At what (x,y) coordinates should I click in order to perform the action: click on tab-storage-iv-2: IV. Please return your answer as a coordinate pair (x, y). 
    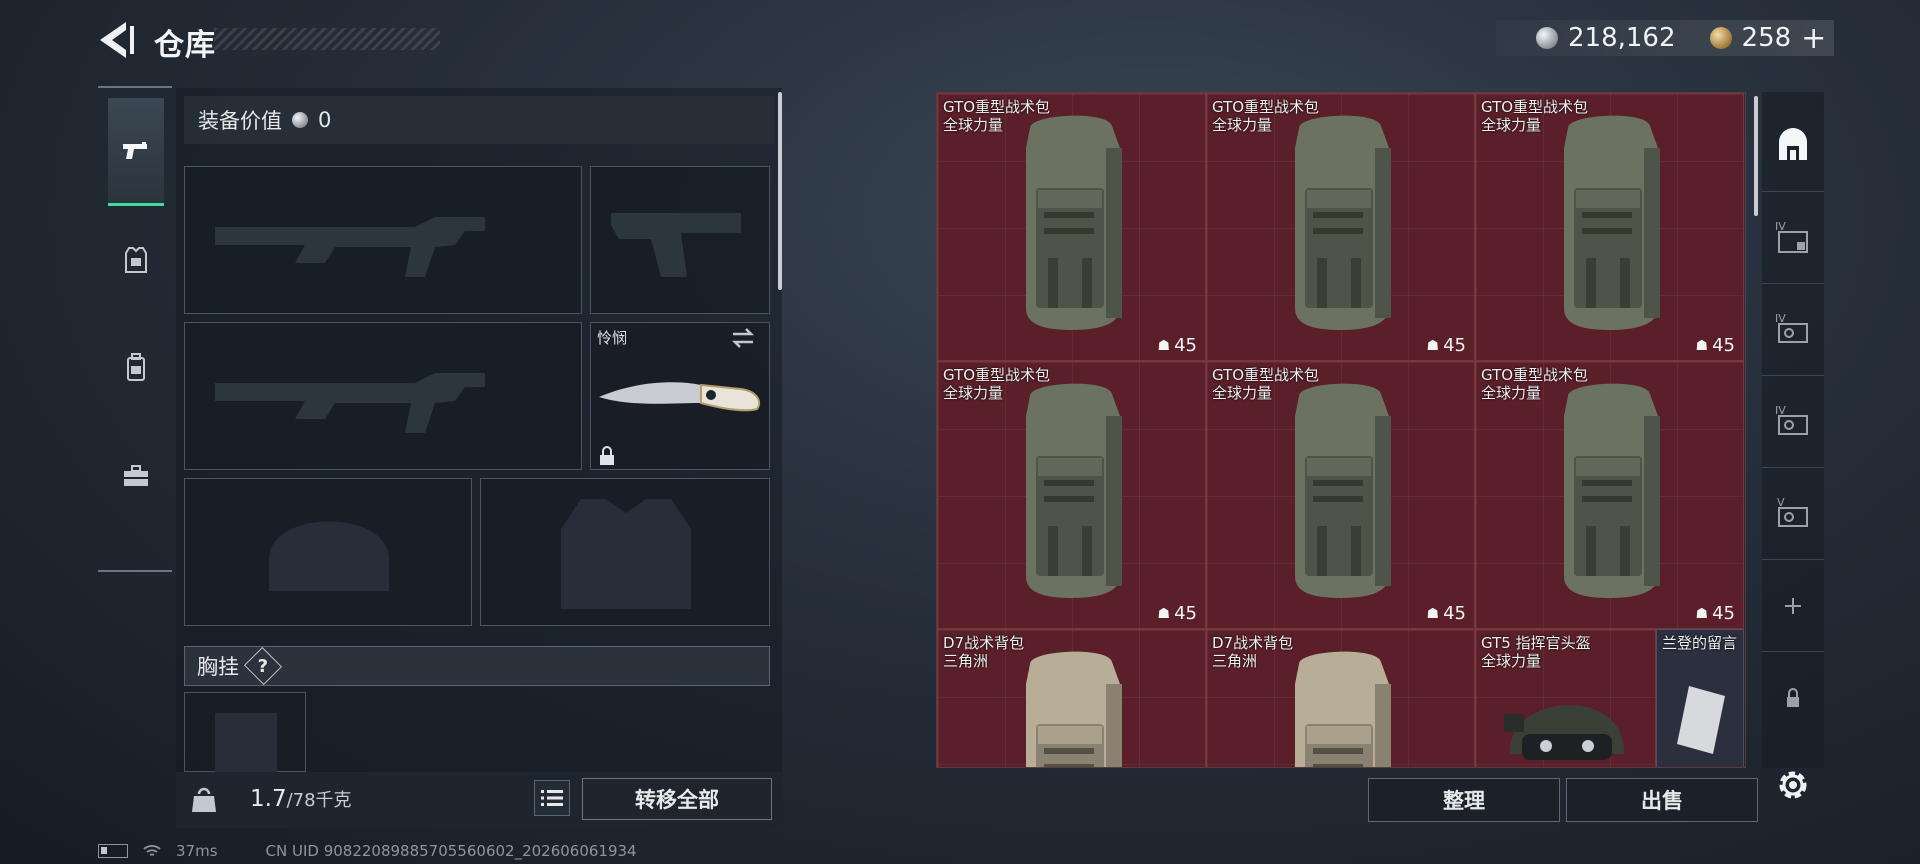
    Looking at the image, I should click on (1793, 330).